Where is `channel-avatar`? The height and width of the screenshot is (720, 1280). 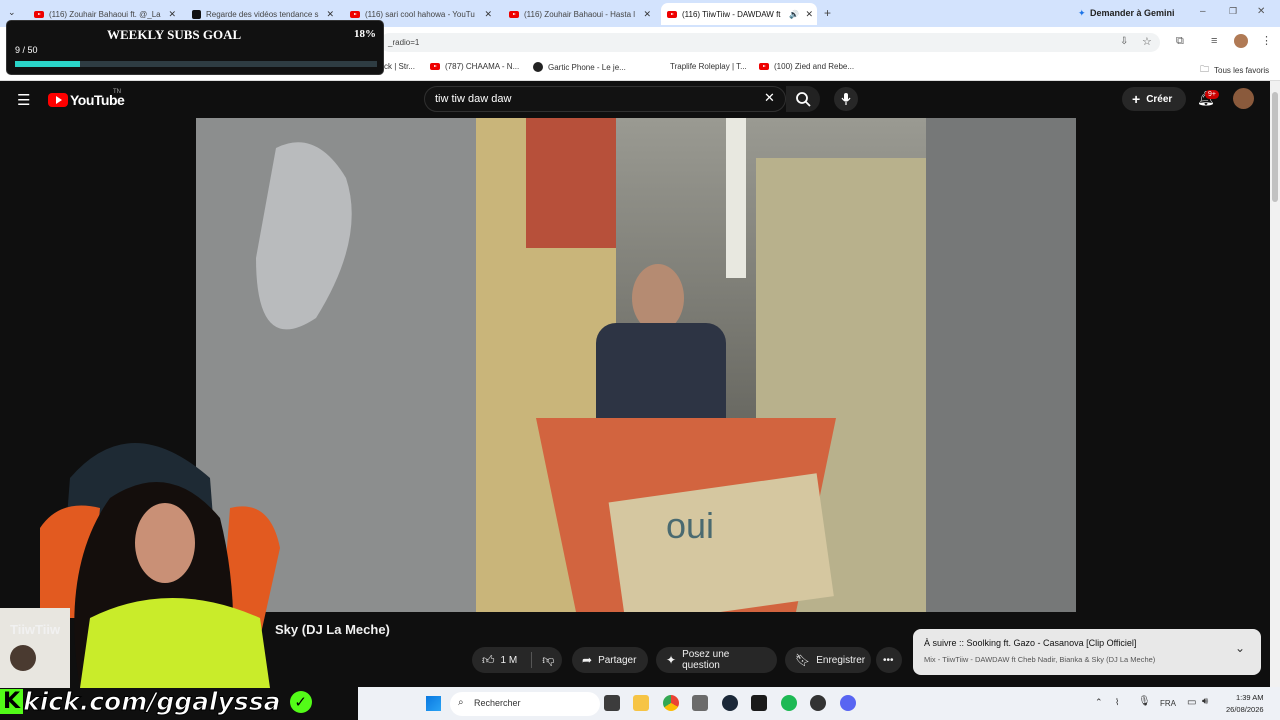
channel-avatar is located at coordinates (23, 658).